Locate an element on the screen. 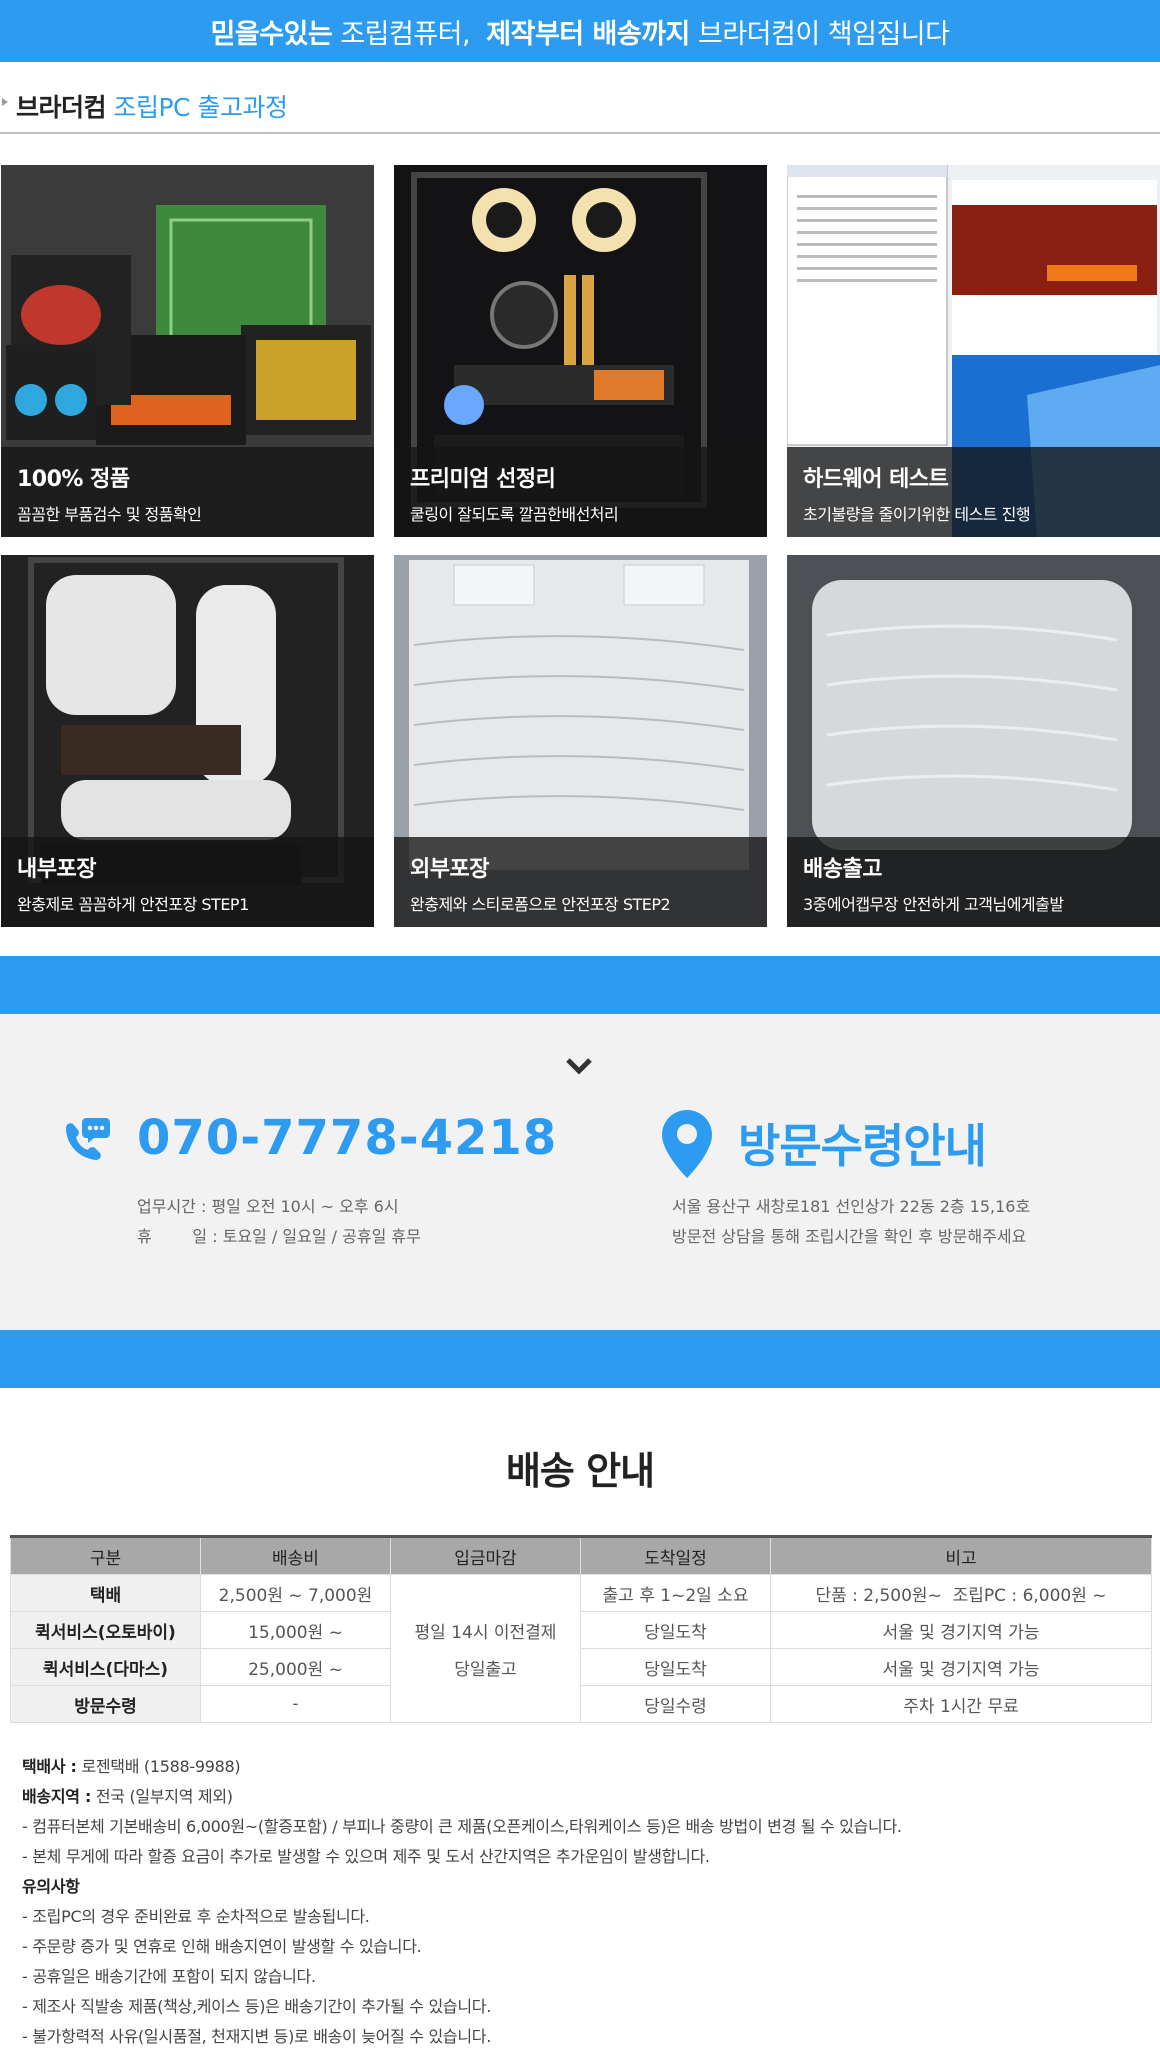 Image resolution: width=1160 pixels, height=2050 pixels. hours-text: 업무시간 : 평일 오전 10시 ~ 오후 6시 is located at coordinates (268, 1206).